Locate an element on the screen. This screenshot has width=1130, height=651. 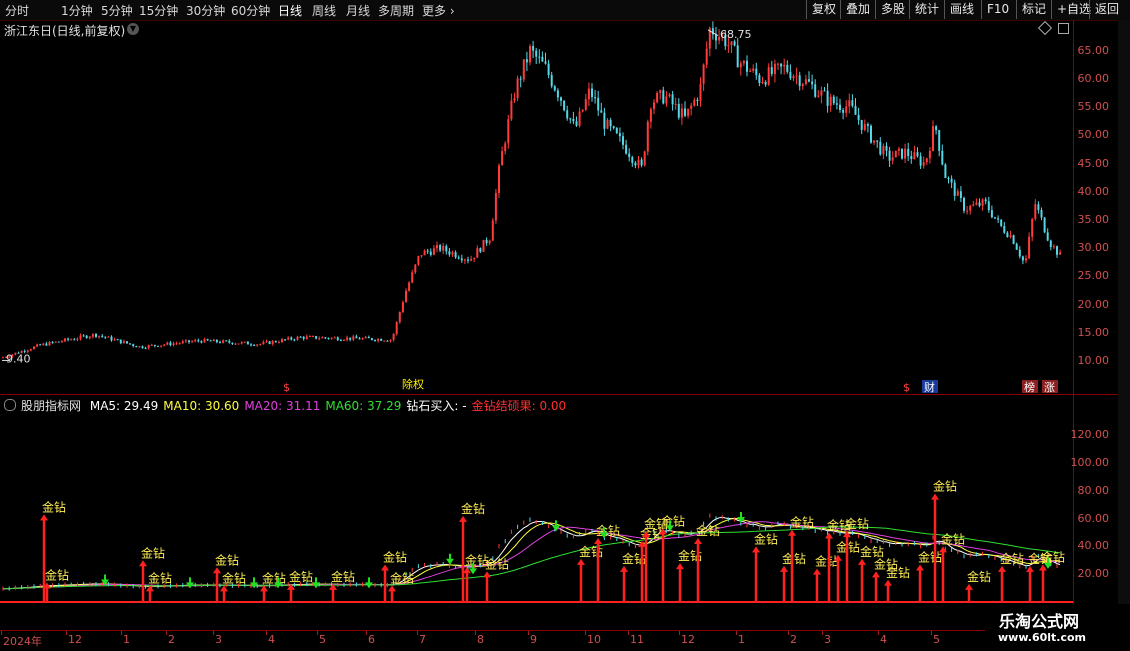
period-tab-7: 周线 is located at coordinates (324, 10).